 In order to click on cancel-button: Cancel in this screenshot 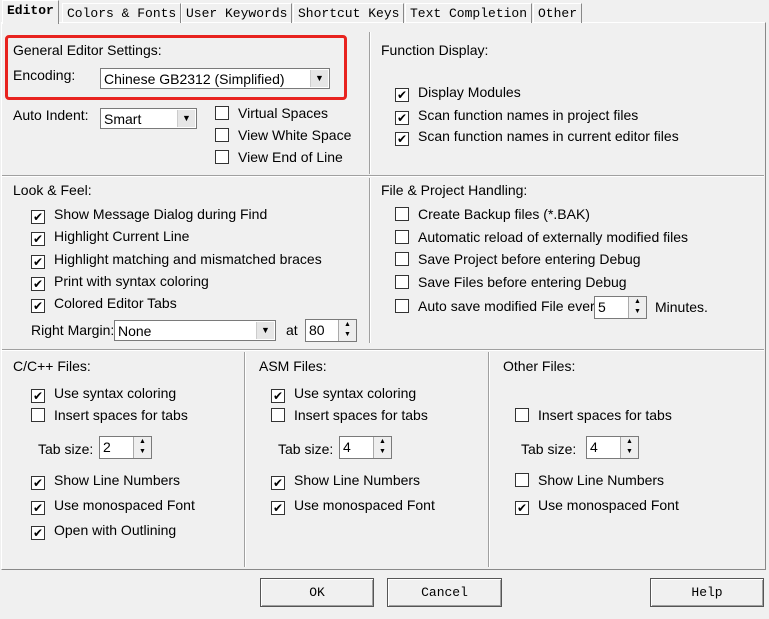, I will do `click(444, 592)`.